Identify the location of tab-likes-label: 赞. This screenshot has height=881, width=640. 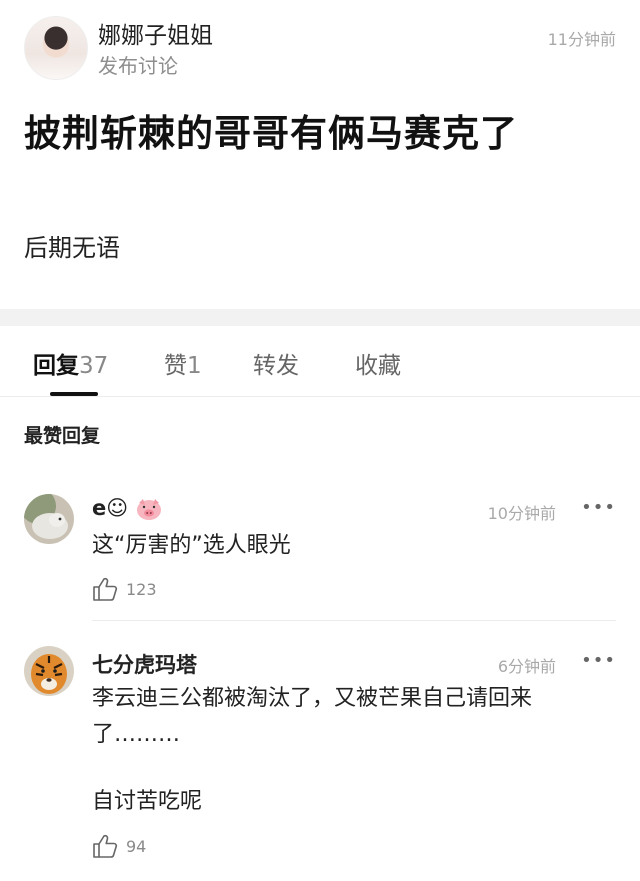
(175, 366).